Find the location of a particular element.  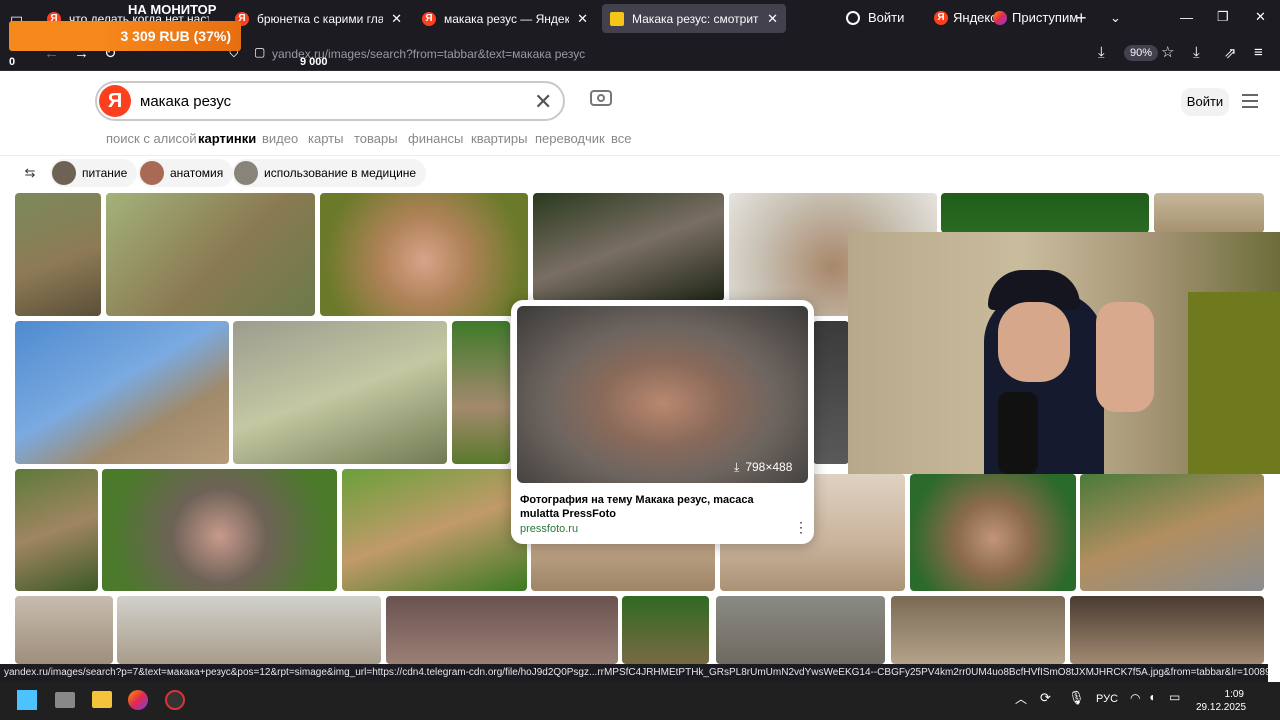

camera-icon is located at coordinates (601, 98).